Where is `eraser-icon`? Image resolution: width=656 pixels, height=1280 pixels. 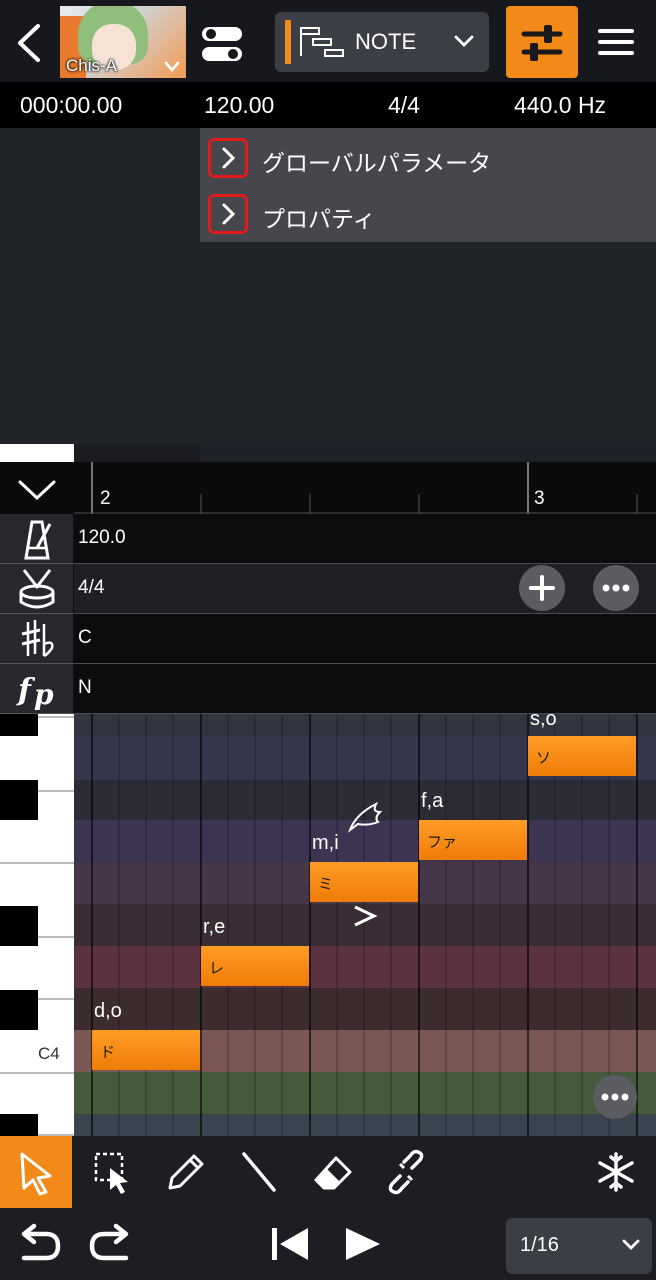 eraser-icon is located at coordinates (333, 1173).